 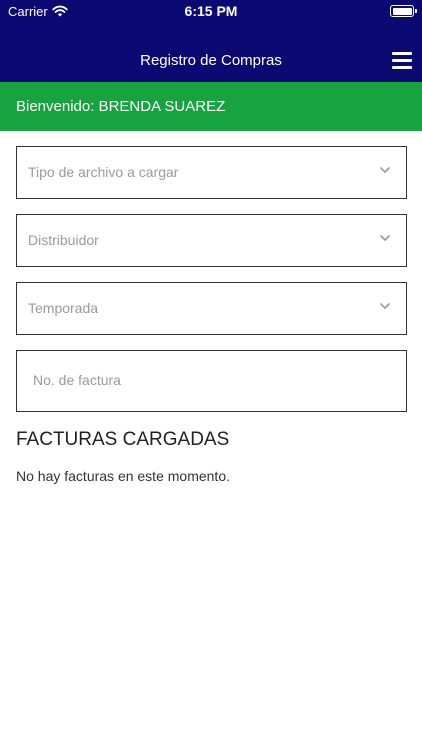 I want to click on factura-input: No. de factura, so click(x=211, y=381).